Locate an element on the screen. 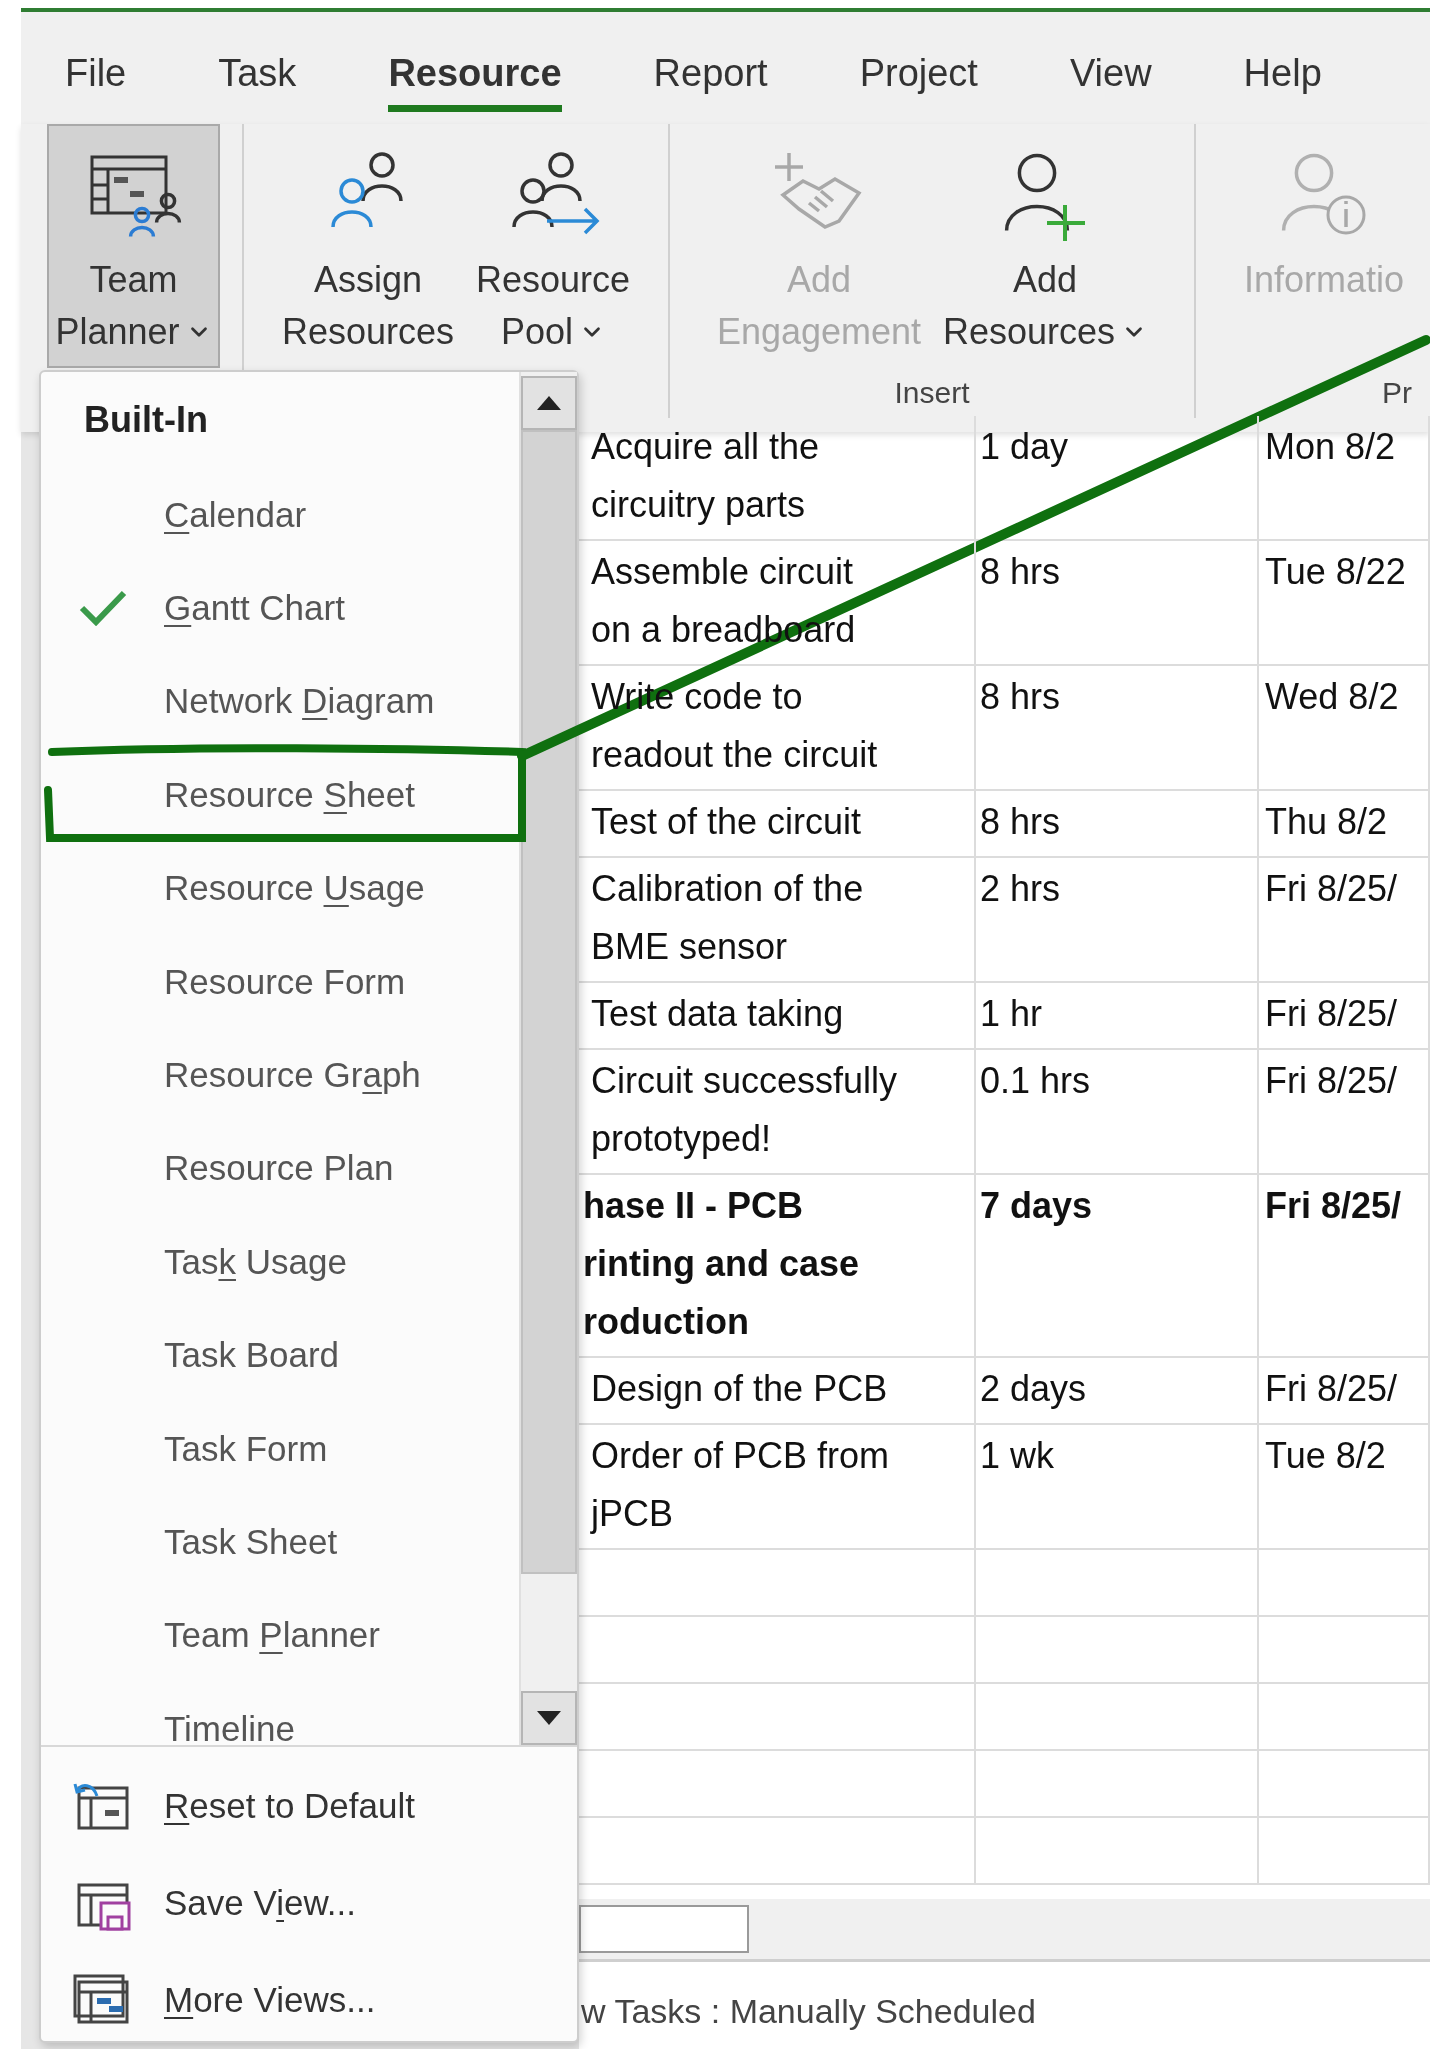  menu-item: Resource Plan is located at coordinates (279, 1168).